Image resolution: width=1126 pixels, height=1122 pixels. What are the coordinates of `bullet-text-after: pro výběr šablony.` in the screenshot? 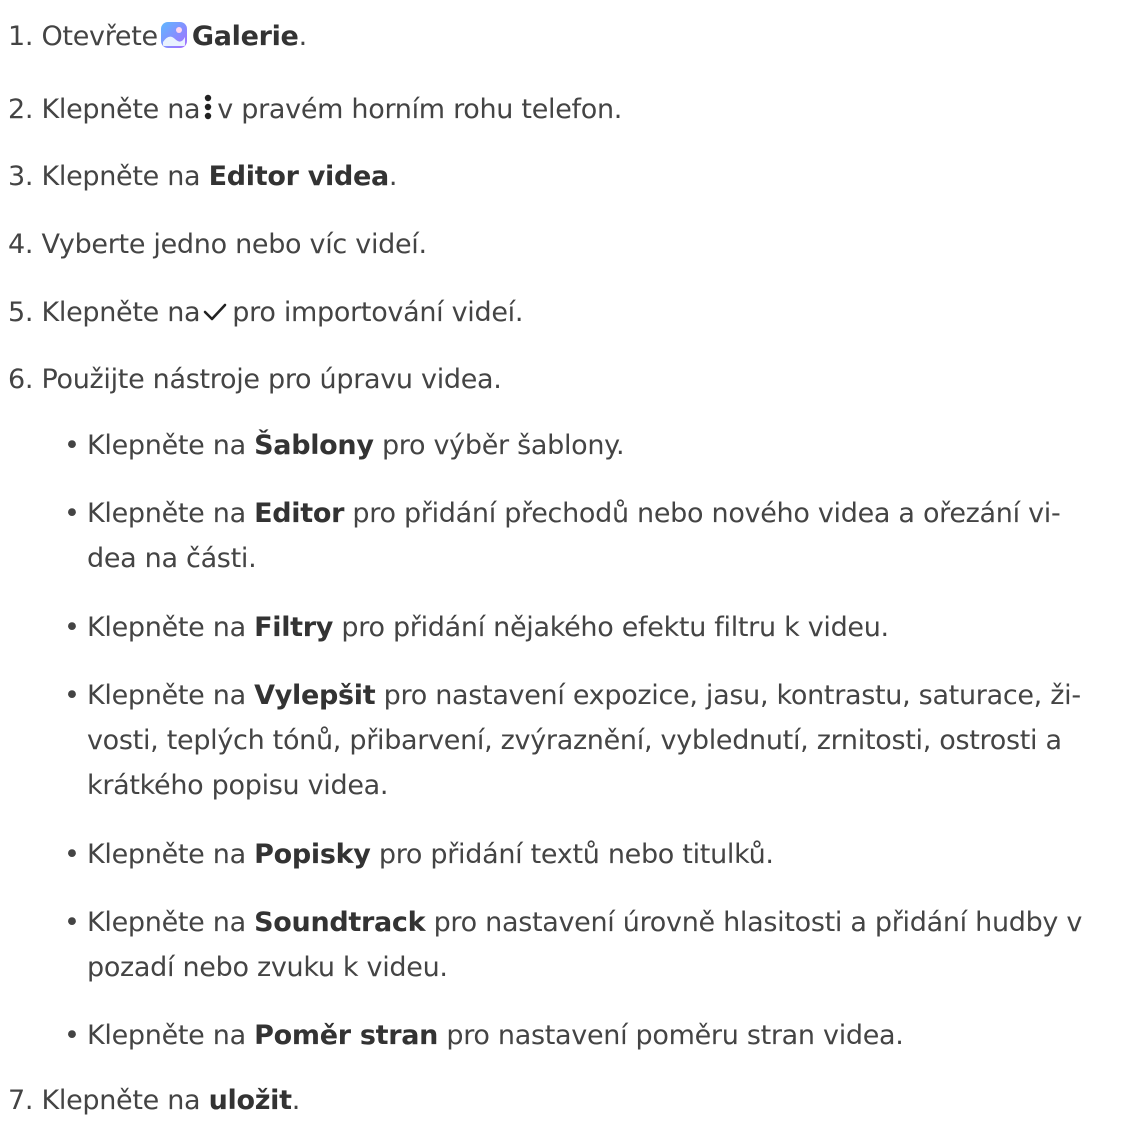 It's located at (503, 445).